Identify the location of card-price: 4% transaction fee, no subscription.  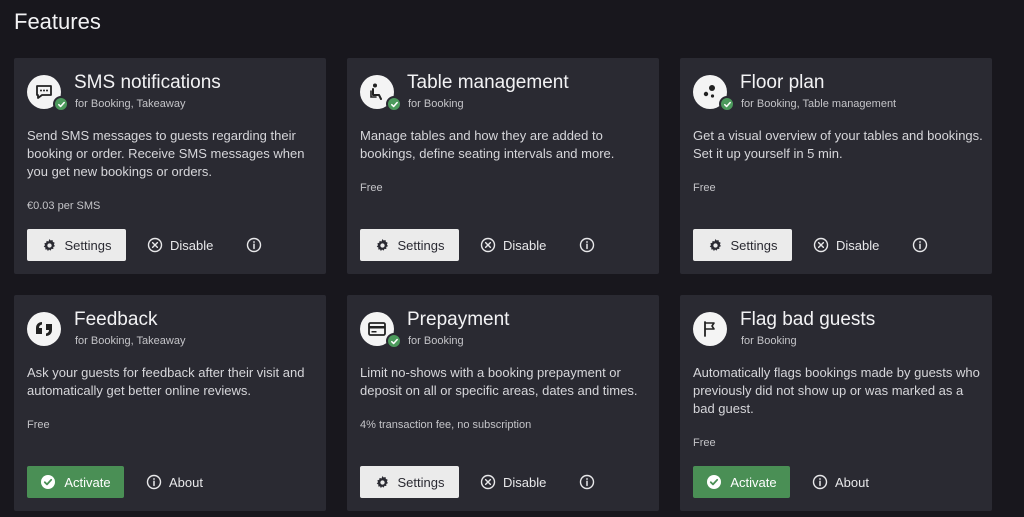
(446, 425).